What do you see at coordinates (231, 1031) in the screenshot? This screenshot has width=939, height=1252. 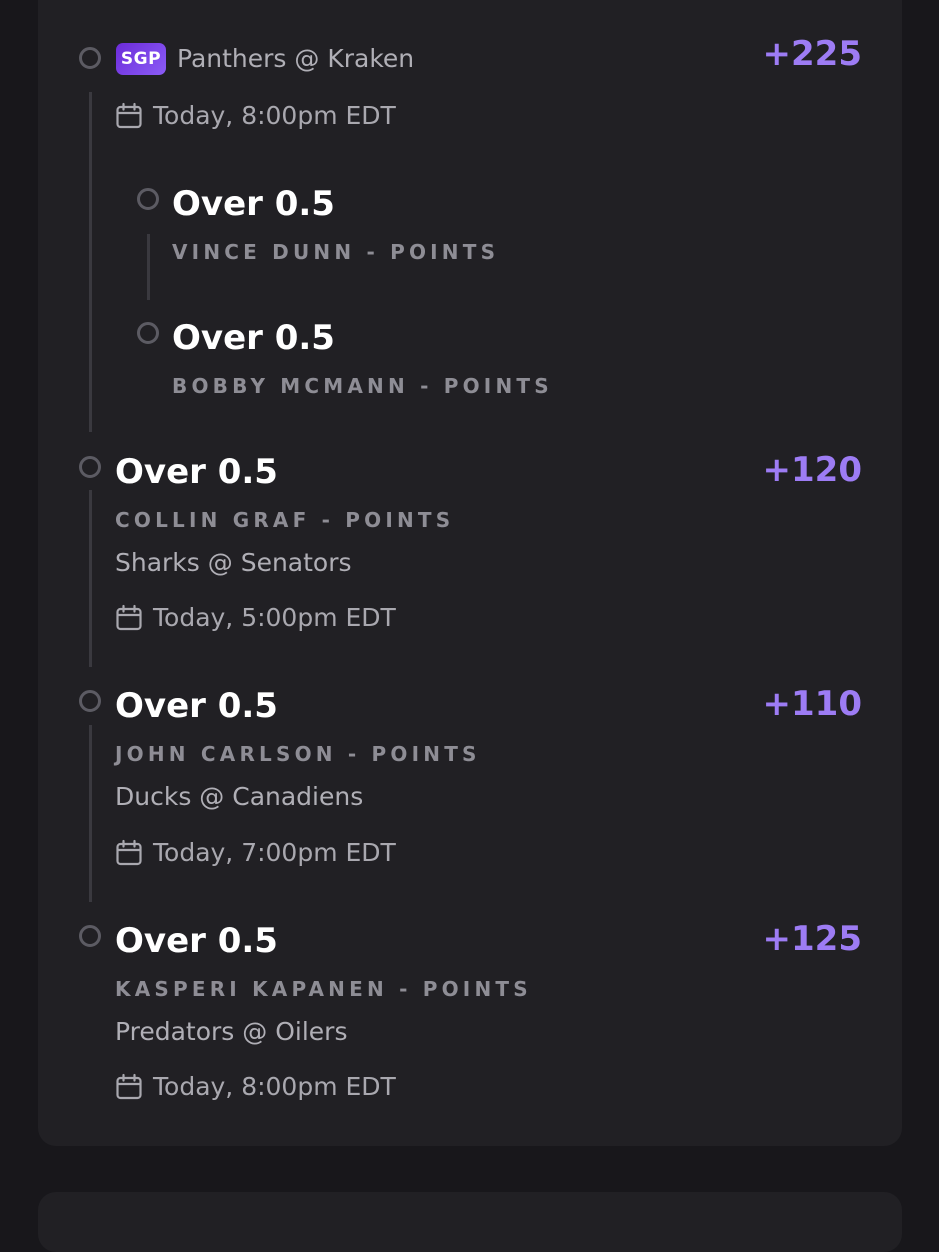 I see `bet-event: Predators @ Oilers` at bounding box center [231, 1031].